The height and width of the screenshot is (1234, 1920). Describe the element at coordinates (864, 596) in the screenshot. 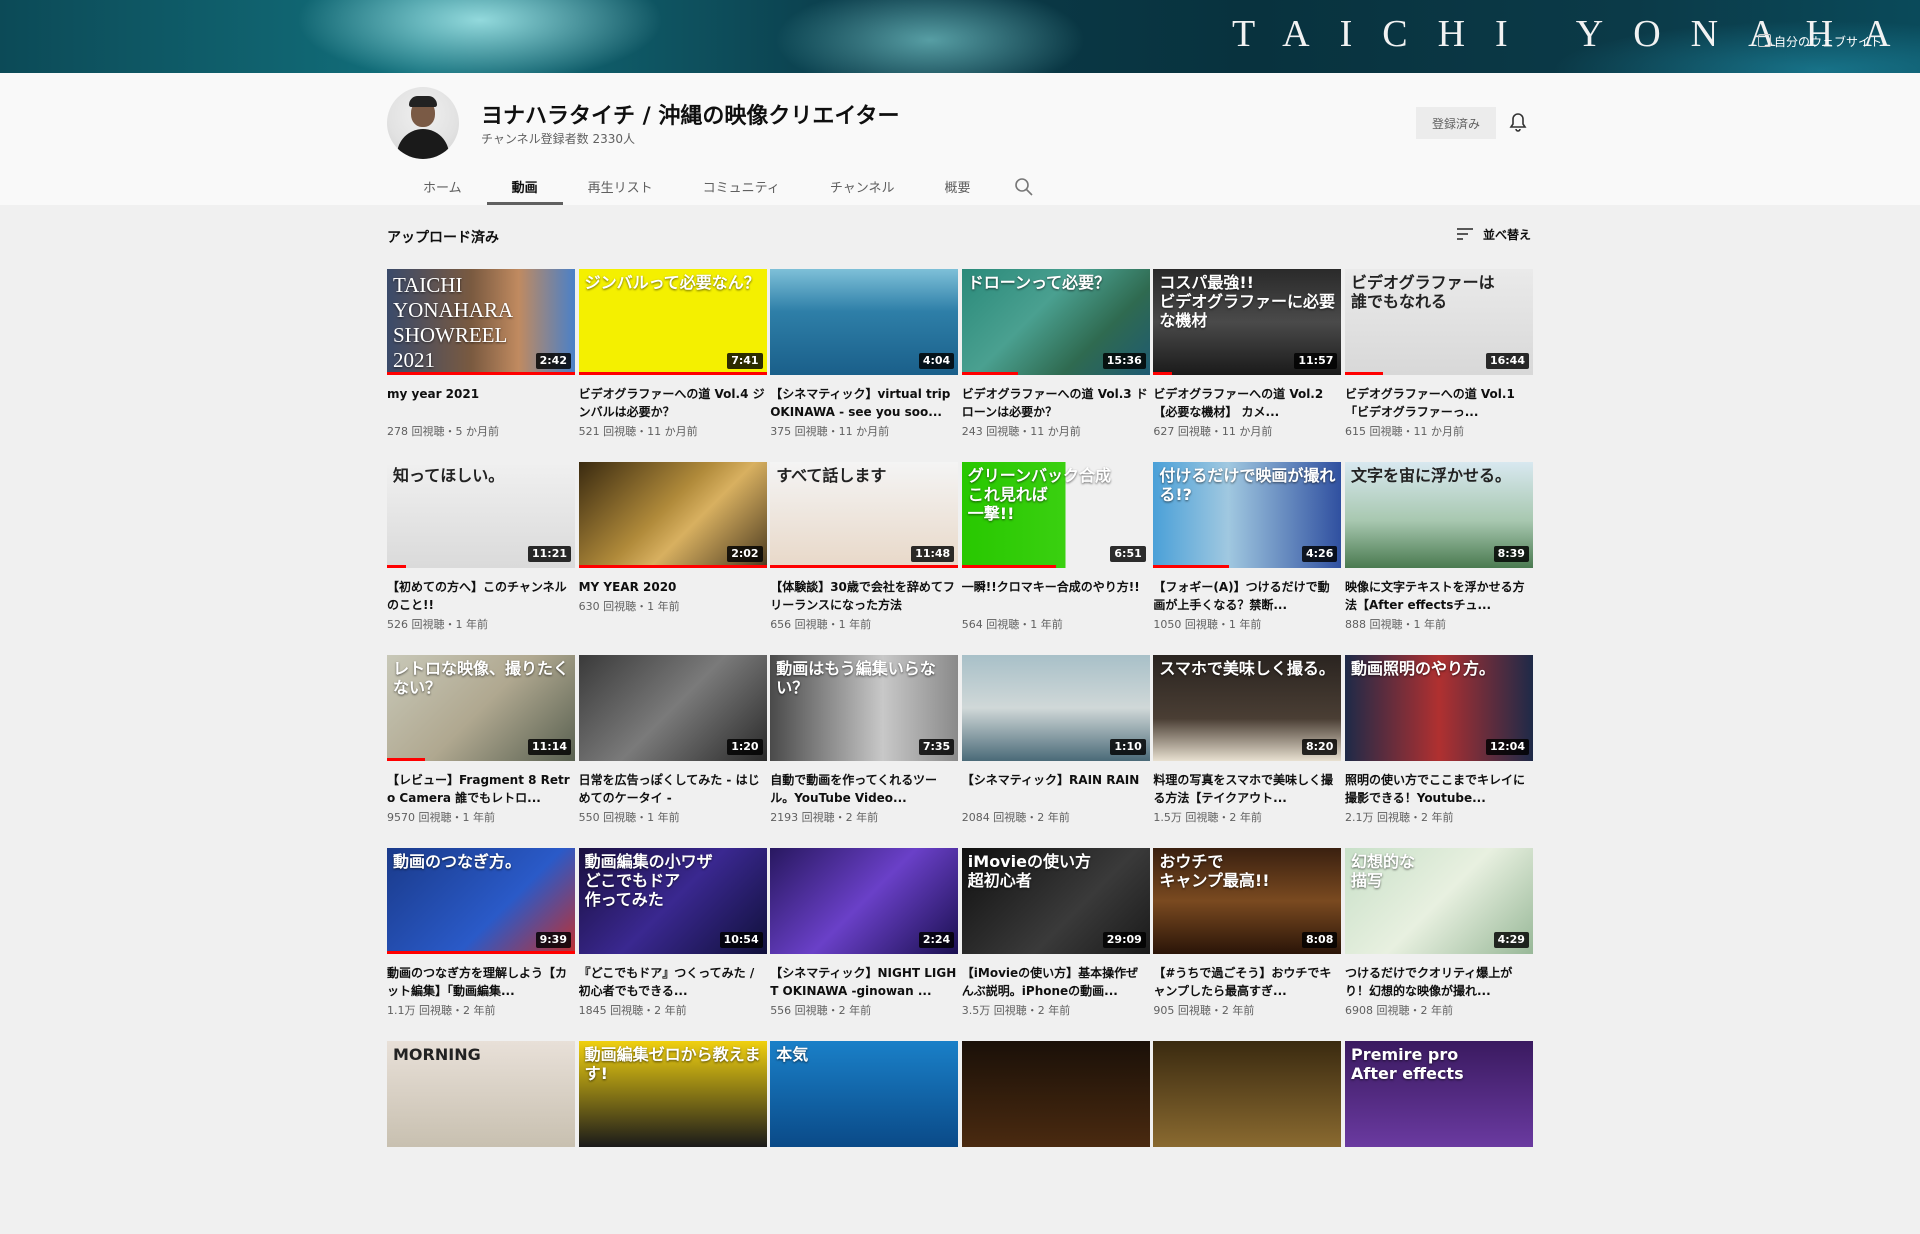

I see `video-title: 【体験談】30歳で会社を辞めてフリーランスになった方法` at that location.